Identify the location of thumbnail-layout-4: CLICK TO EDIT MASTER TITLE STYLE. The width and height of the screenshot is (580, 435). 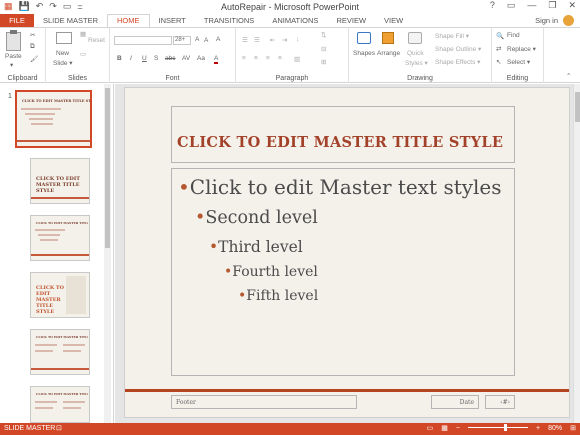
(60, 352).